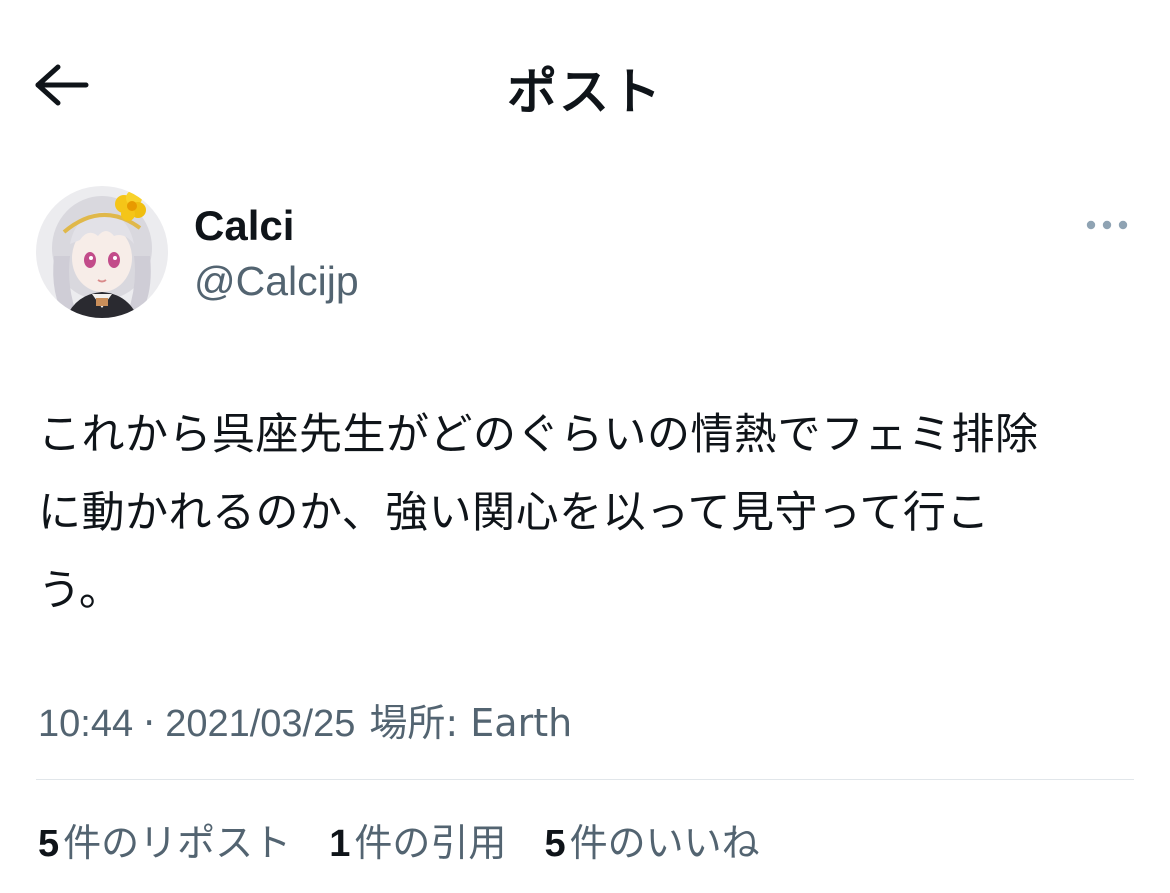 The height and width of the screenshot is (893, 1170). I want to click on tweet-text-line: う。, so click(80, 591).